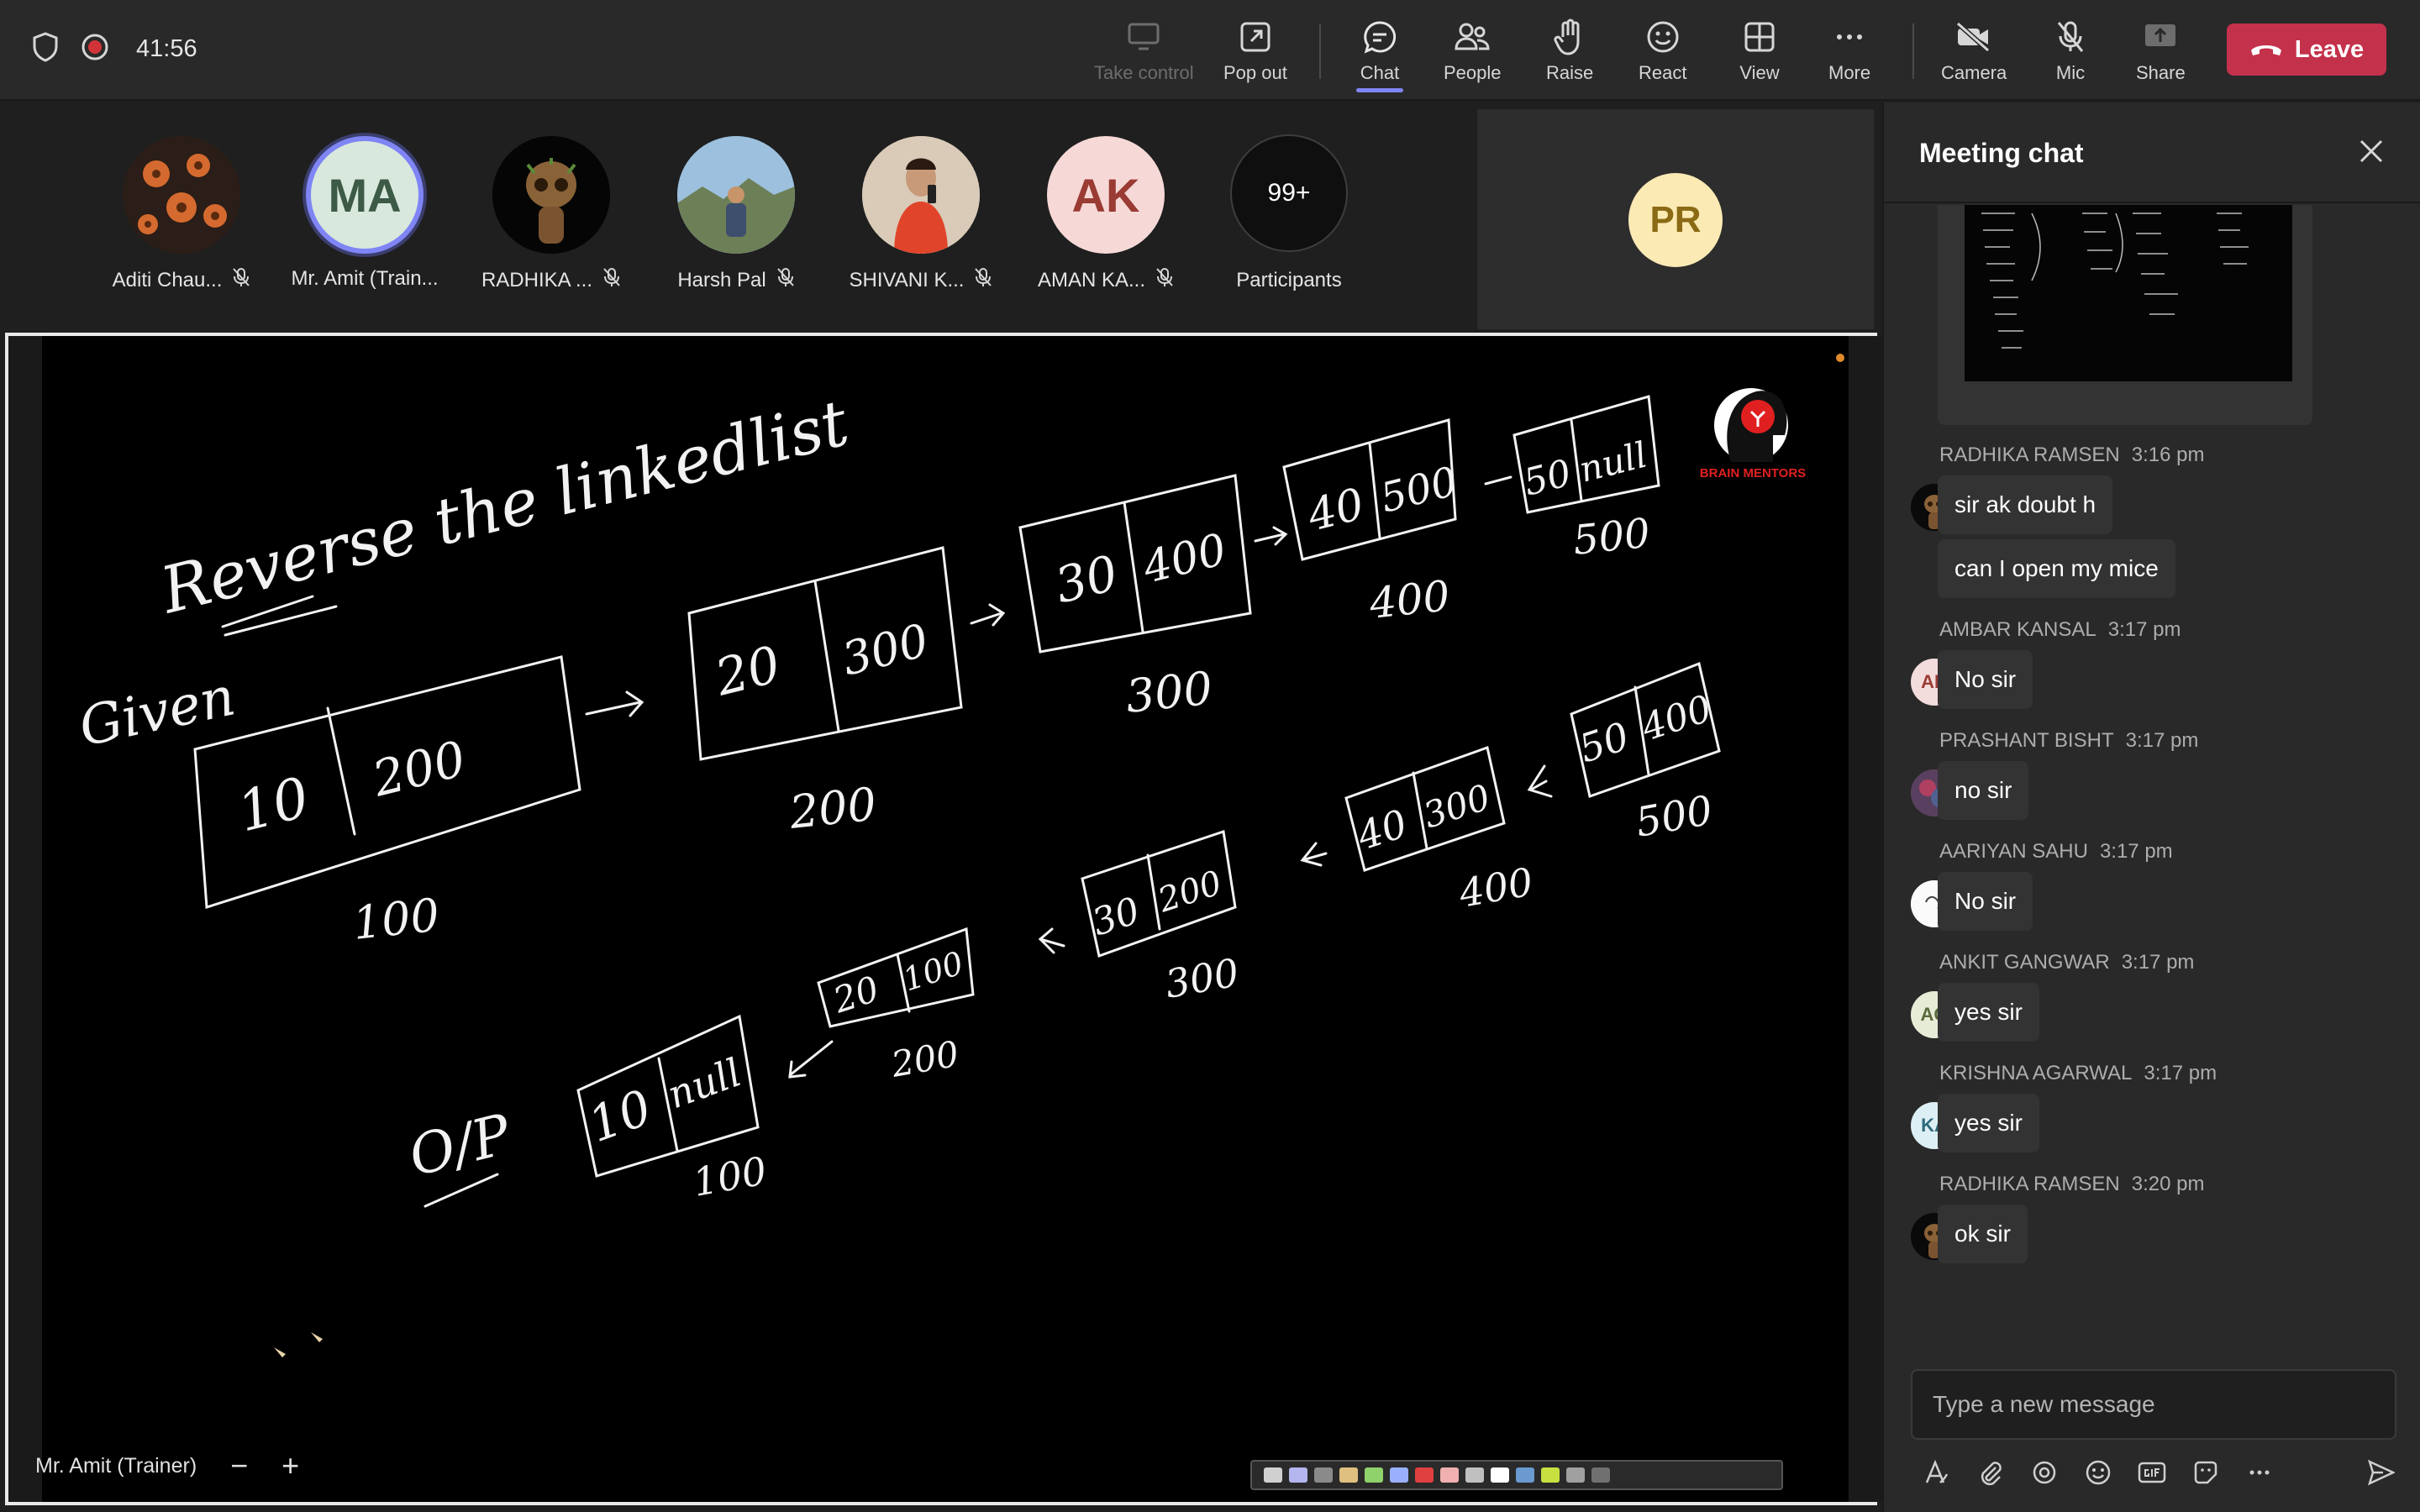  What do you see at coordinates (1662, 53) in the screenshot?
I see `react-button: React` at bounding box center [1662, 53].